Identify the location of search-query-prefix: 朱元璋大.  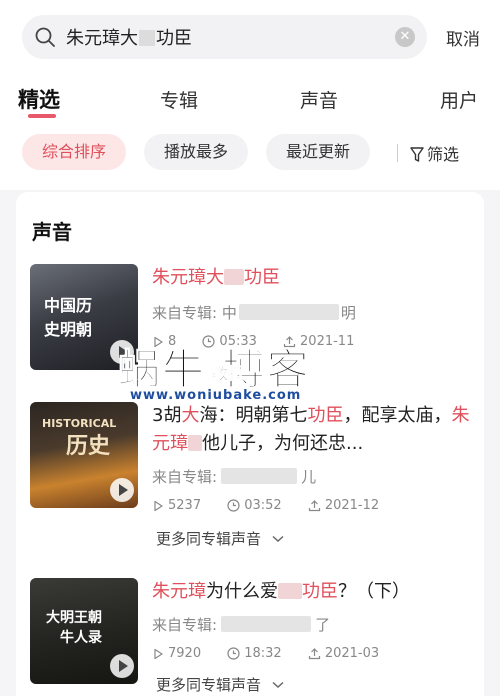
(102, 38).